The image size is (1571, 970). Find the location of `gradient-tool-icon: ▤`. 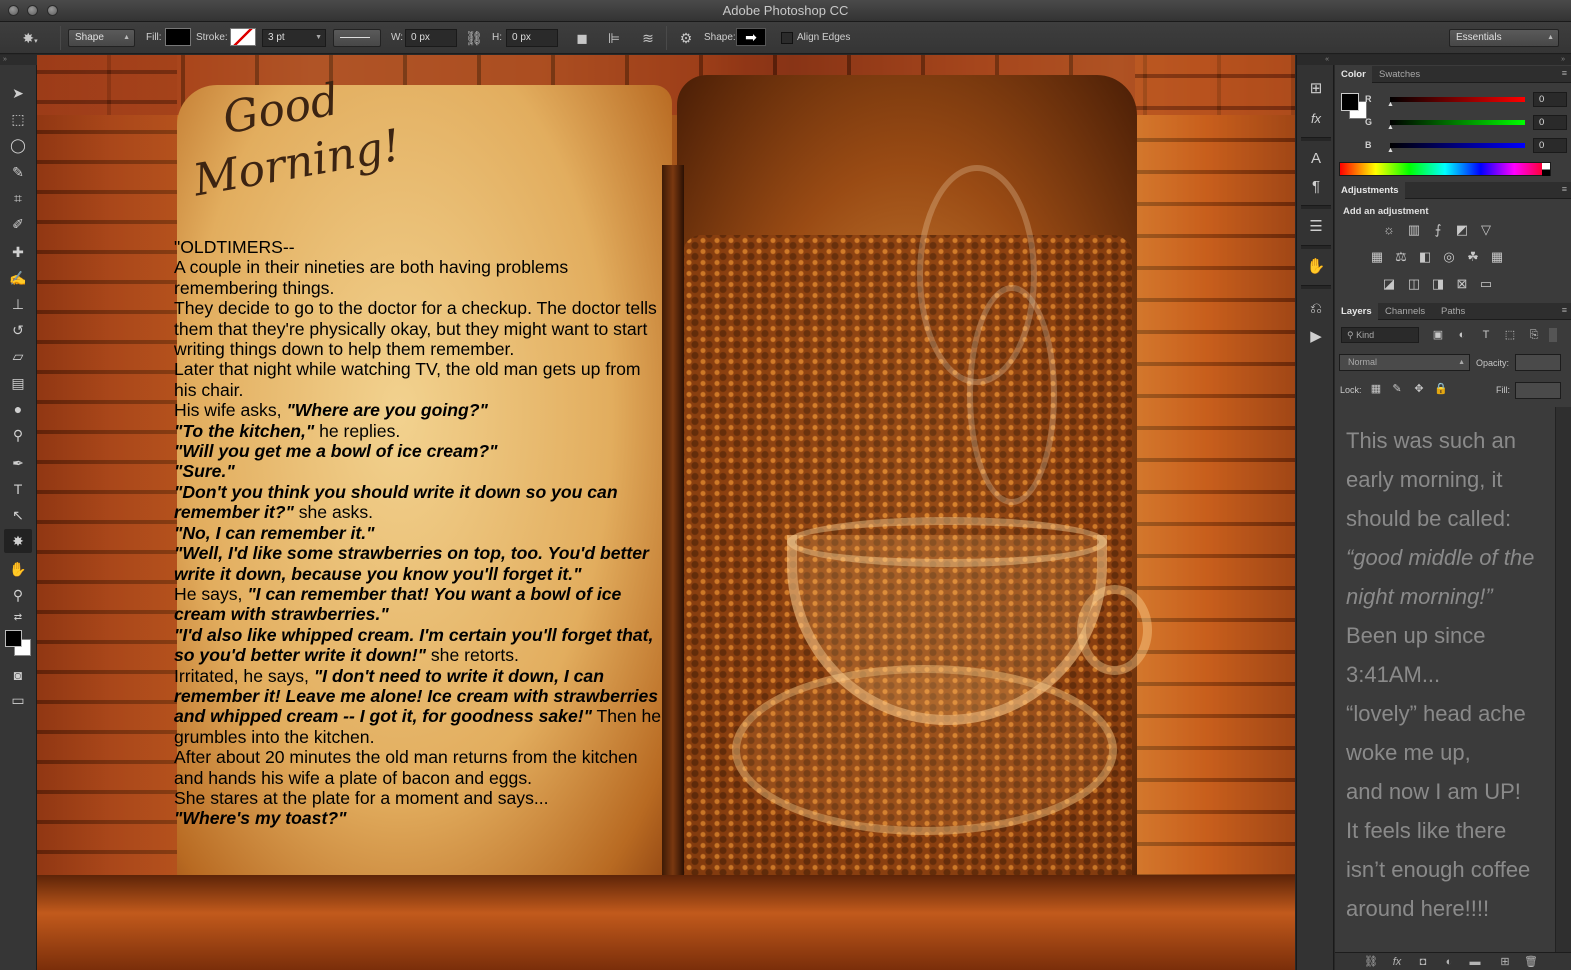

gradient-tool-icon: ▤ is located at coordinates (18, 383).